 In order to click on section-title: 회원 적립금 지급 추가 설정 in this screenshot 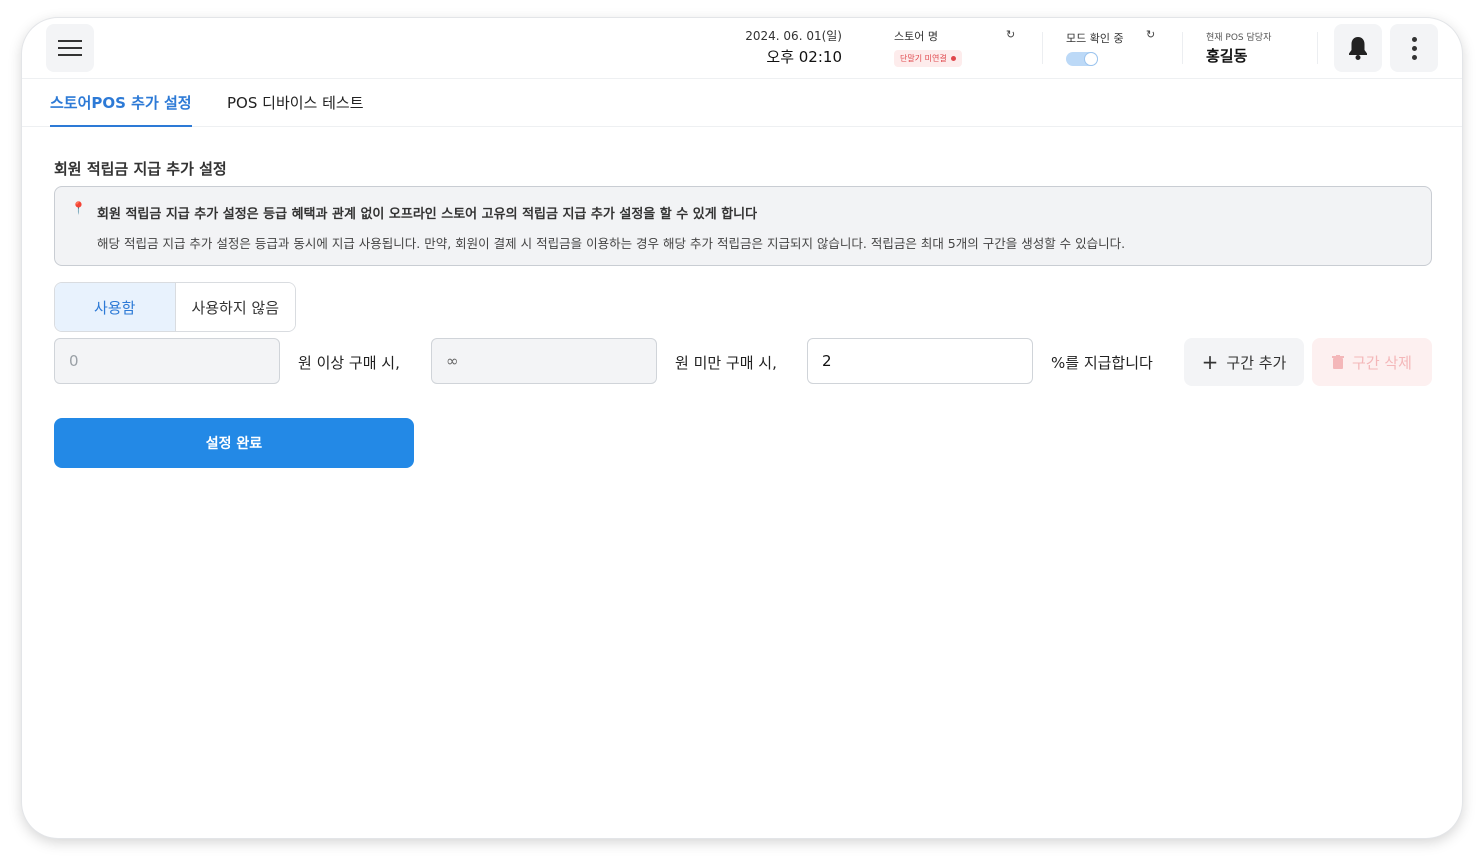, I will do `click(140, 169)`.